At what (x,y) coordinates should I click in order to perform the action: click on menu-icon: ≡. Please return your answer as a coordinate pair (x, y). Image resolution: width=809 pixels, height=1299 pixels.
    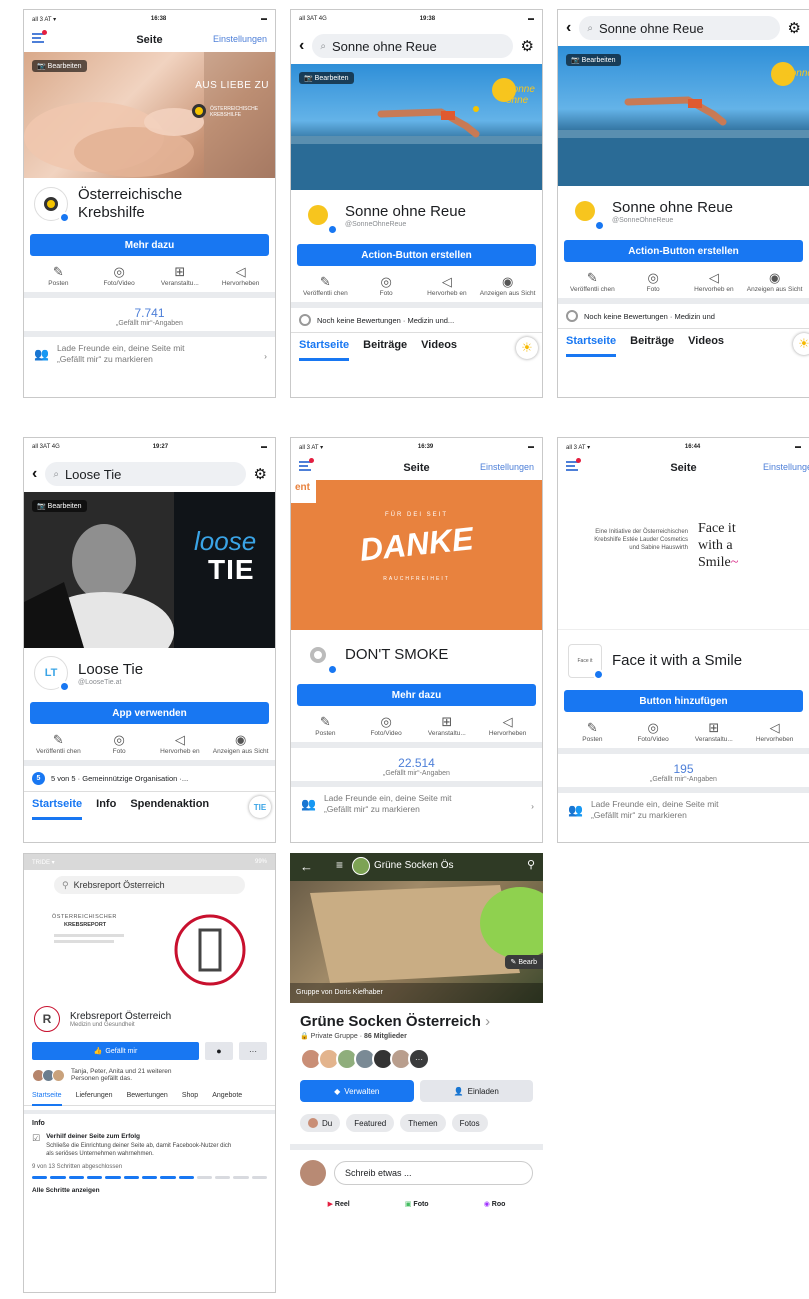
    Looking at the image, I should click on (339, 865).